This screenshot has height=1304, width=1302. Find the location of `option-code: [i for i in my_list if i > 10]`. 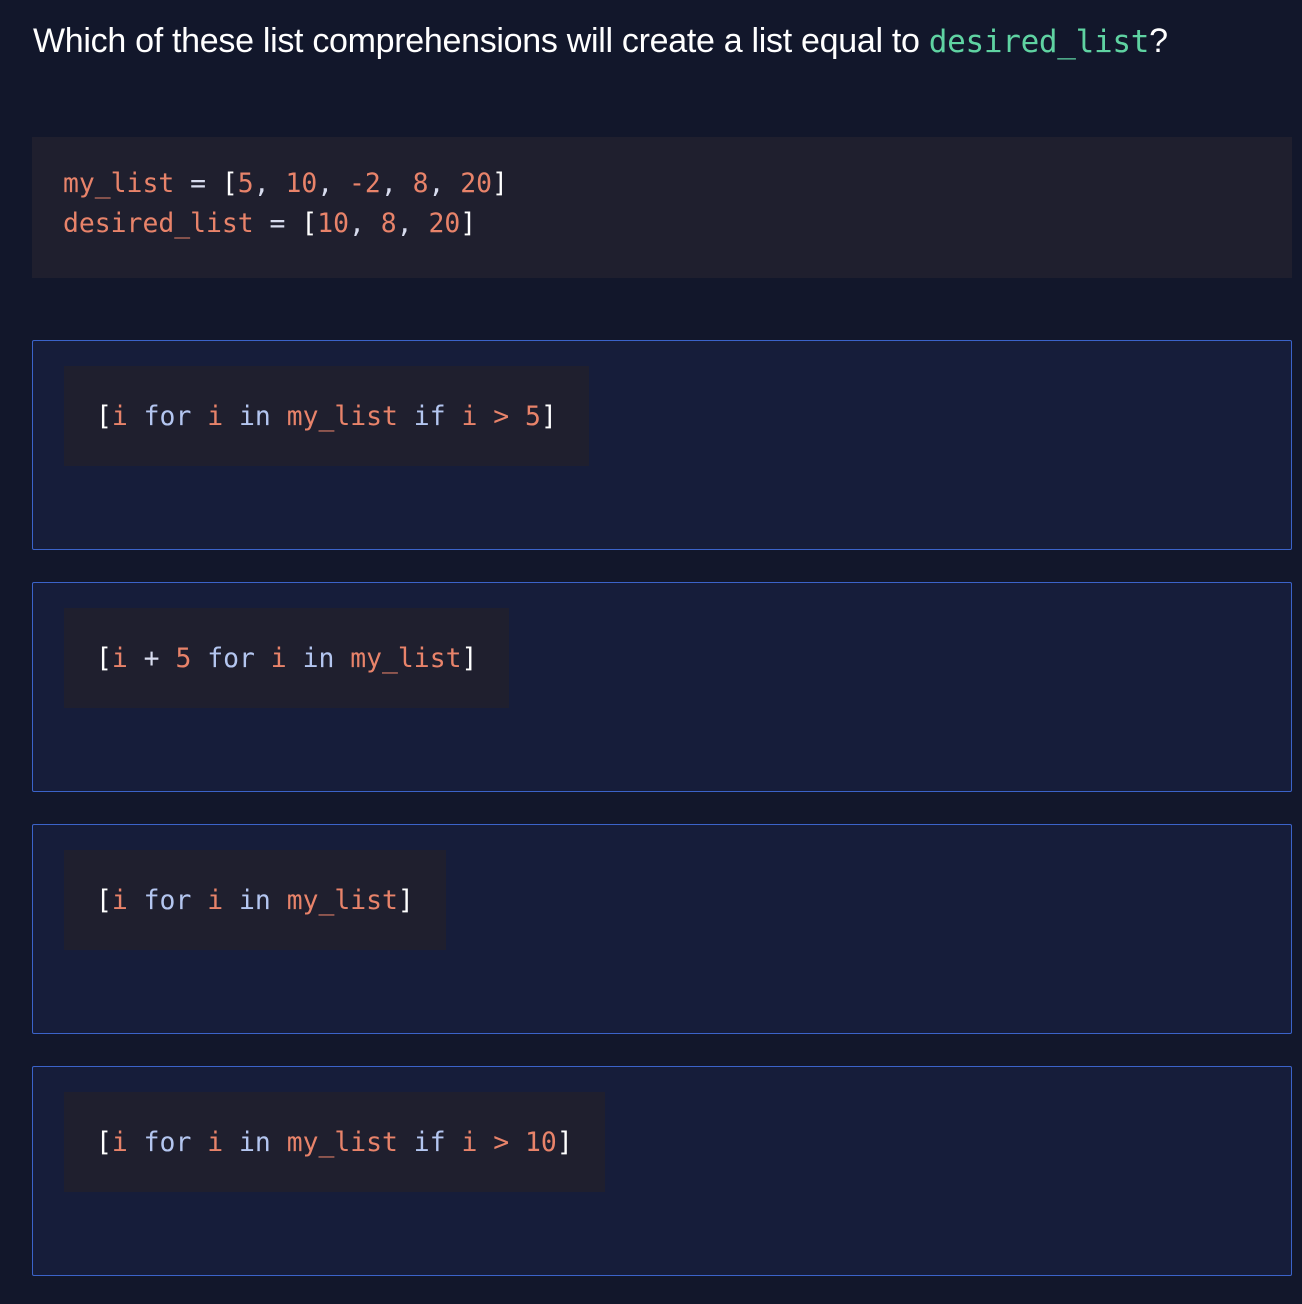

option-code: [i for i in my_list if i > 10] is located at coordinates (334, 1142).